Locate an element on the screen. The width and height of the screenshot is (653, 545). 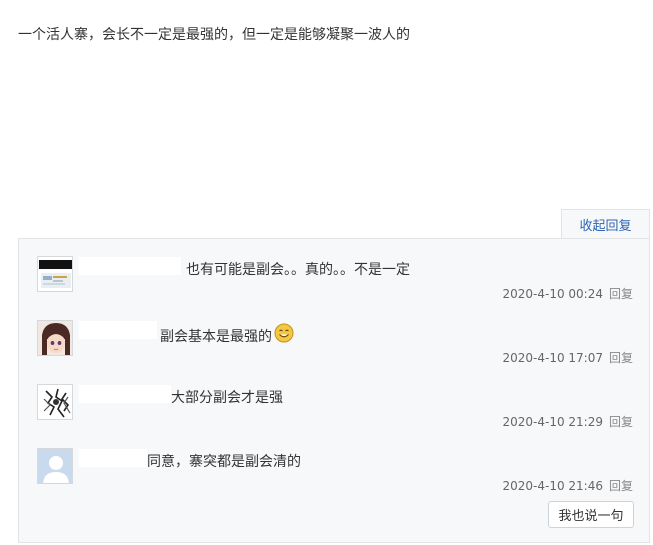
sketch-avatar is located at coordinates (55, 402).